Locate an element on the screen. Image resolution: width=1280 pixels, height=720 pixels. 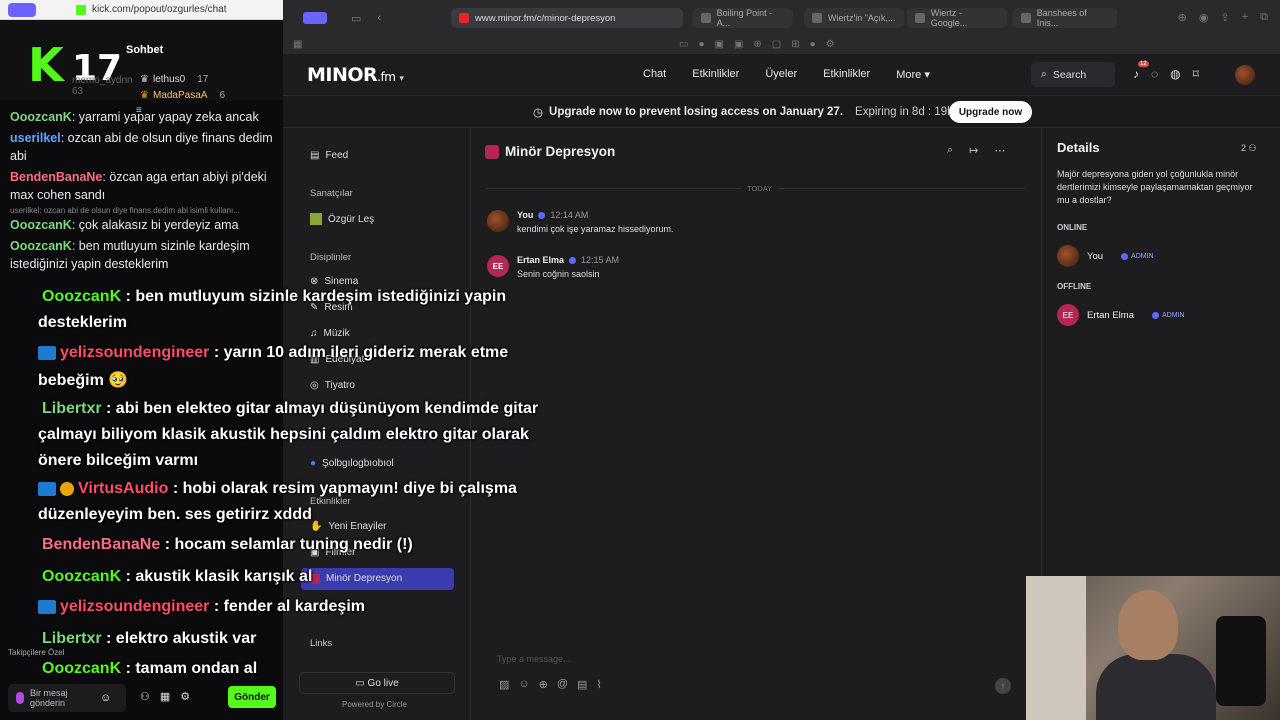
message-author: You is located at coordinates (525, 215).